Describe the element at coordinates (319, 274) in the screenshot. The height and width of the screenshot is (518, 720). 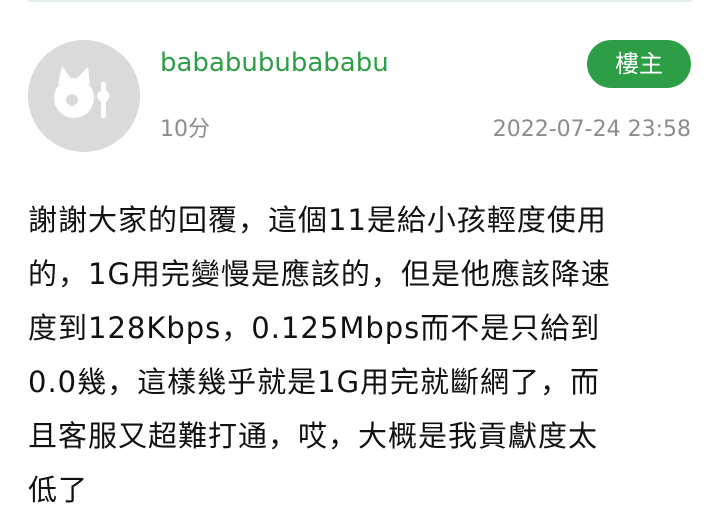
I see `post-body-line: 的，1G用完變慢是應該的，但是他應該降速` at that location.